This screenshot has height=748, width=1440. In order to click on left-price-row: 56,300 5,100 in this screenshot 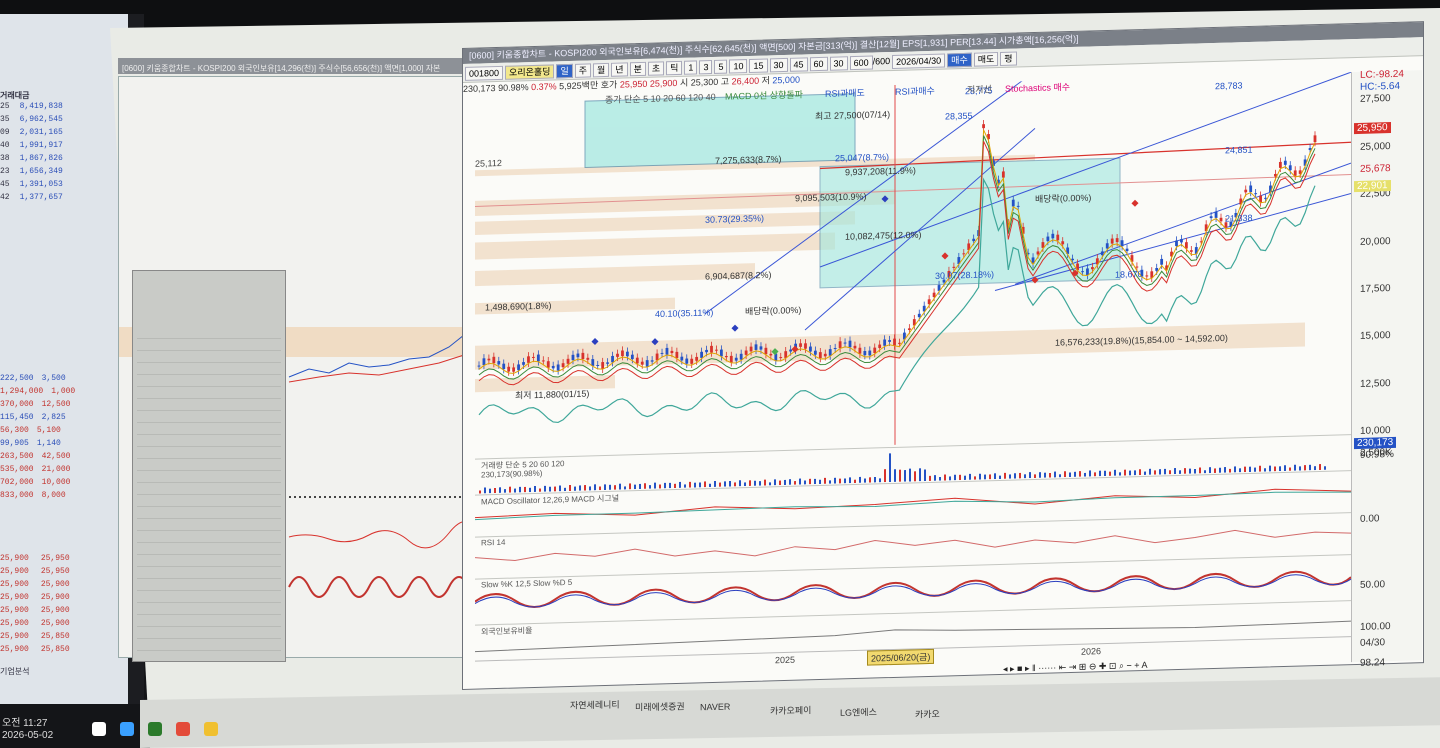, I will do `click(59, 431)`.